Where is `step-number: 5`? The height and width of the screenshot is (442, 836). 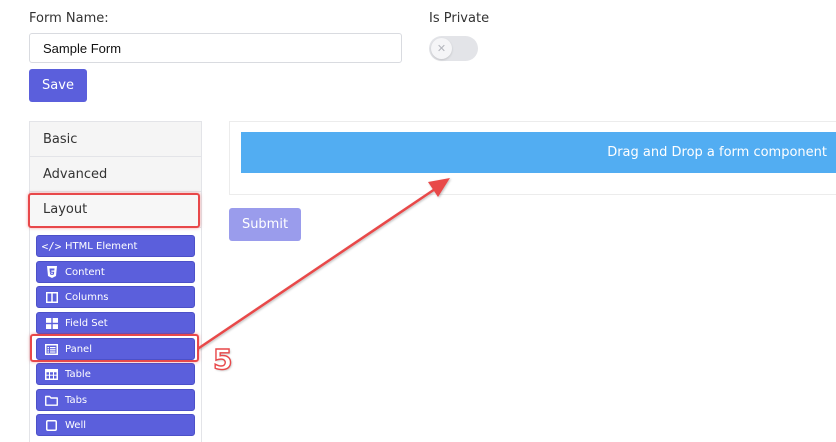
step-number: 5 is located at coordinates (222, 359).